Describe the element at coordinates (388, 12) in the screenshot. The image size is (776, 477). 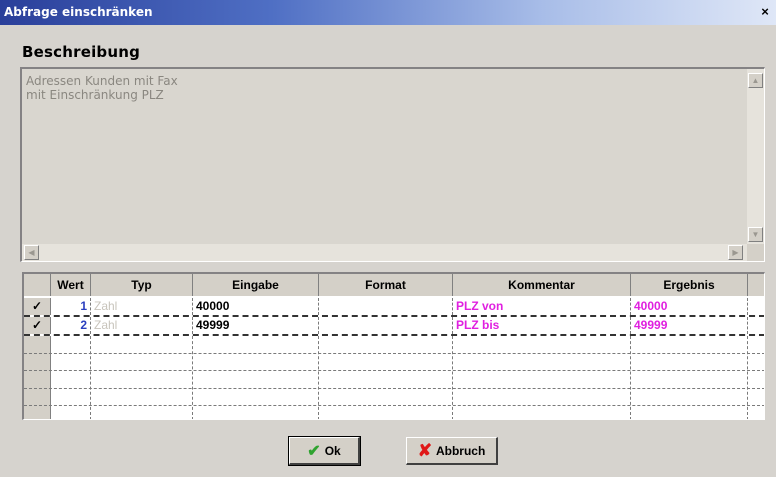
I see `title-bar: Abfrage einschränken ×` at that location.